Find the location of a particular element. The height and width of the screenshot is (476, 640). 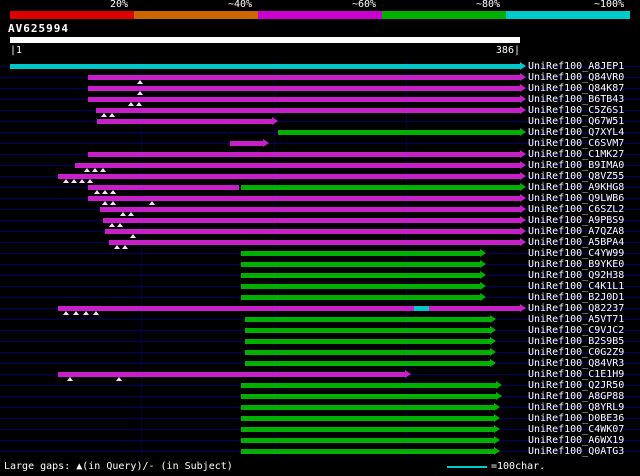

hit-accession-link: UniRef100_Q84VR0 is located at coordinates (576, 77).